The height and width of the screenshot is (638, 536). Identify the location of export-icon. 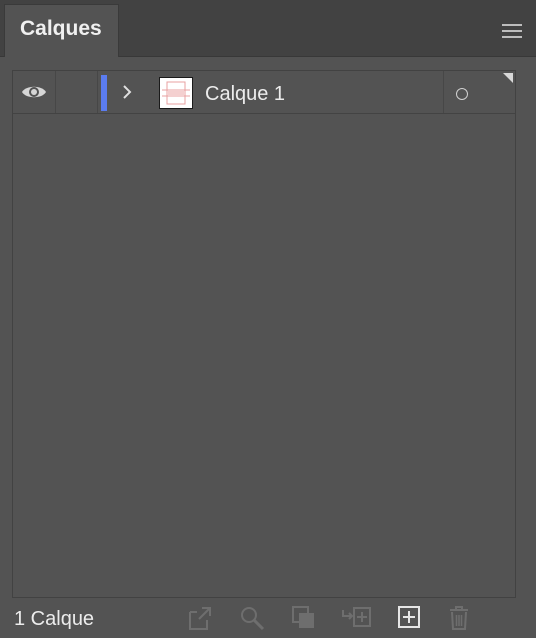
(200, 618).